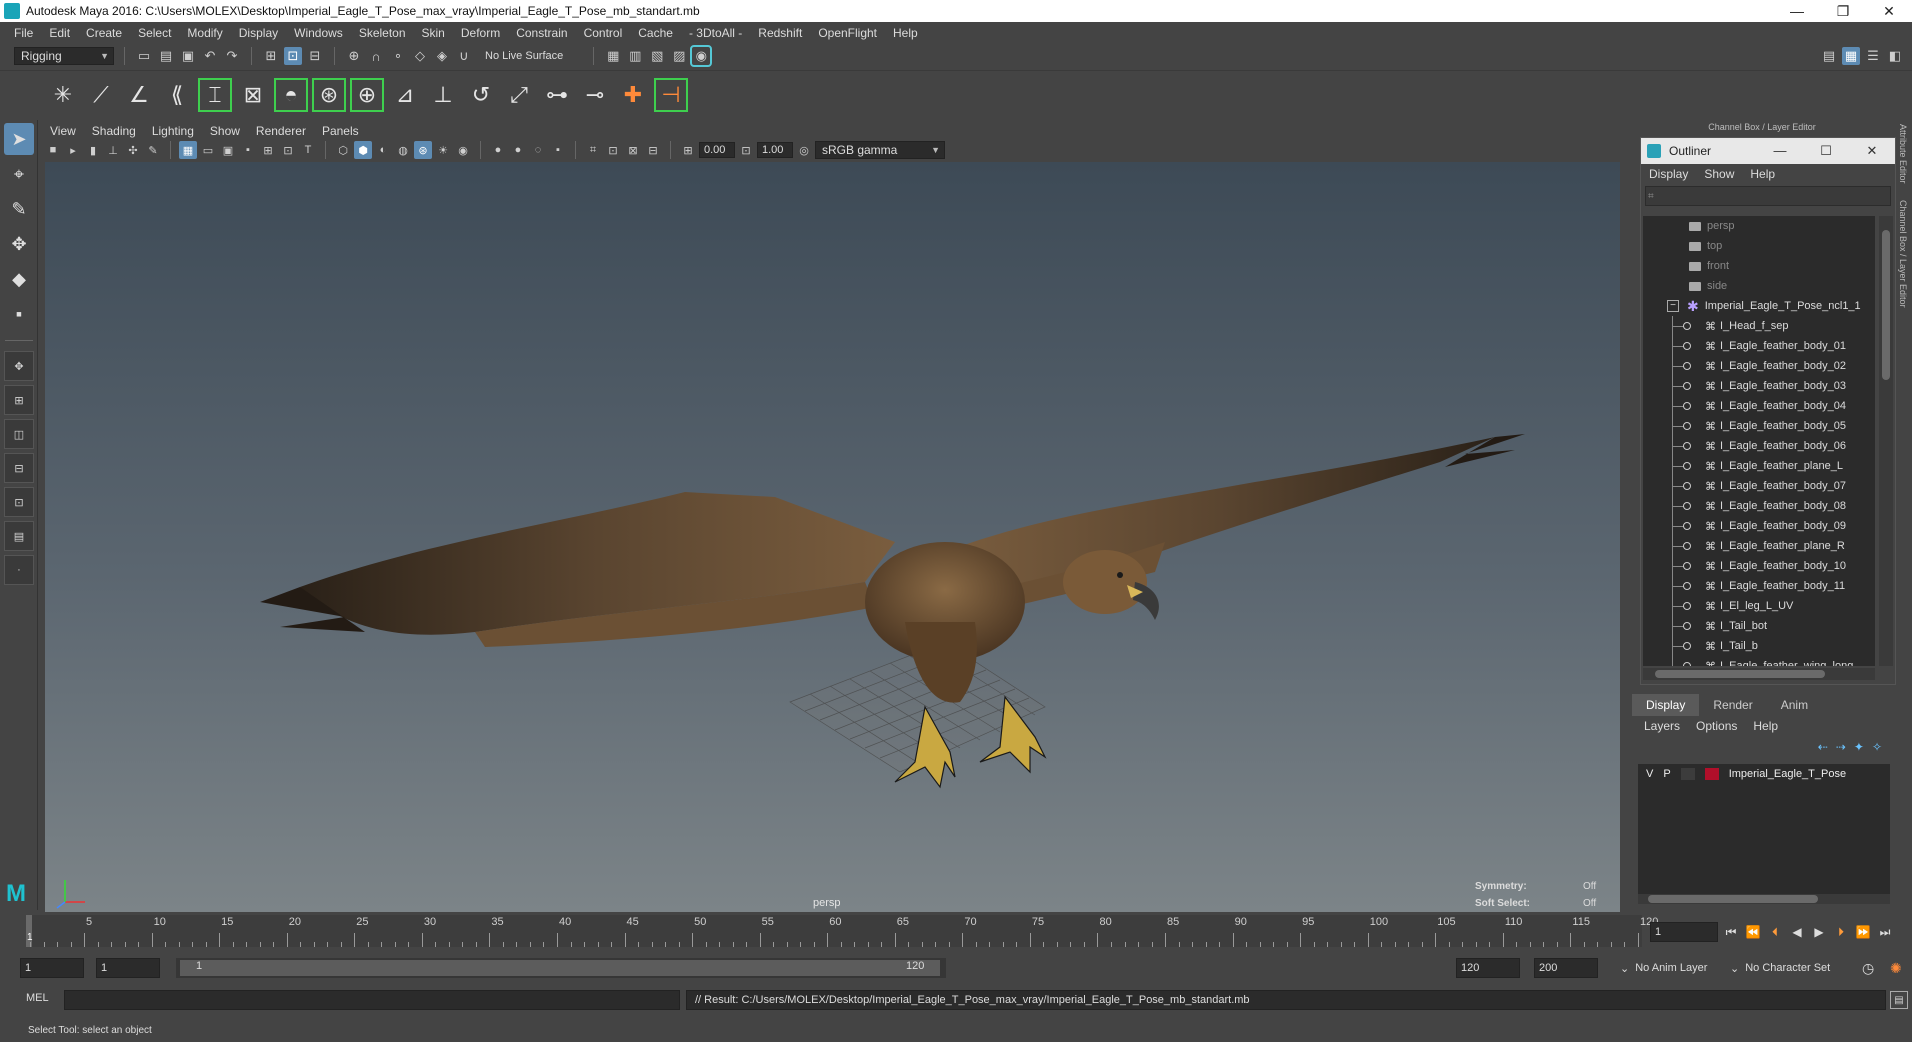 This screenshot has width=1912, height=1042. What do you see at coordinates (1843, 11) in the screenshot?
I see `maximize-button: ❐` at bounding box center [1843, 11].